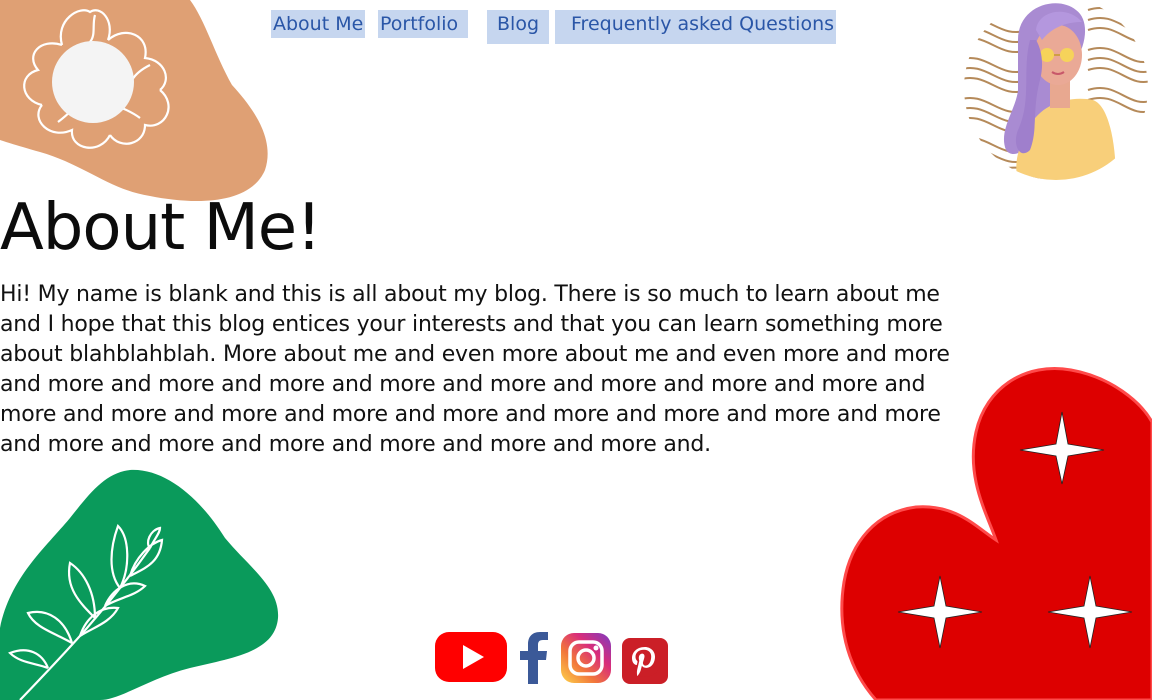 The image size is (1152, 700). I want to click on nav-link-about-me: About Me, so click(318, 24).